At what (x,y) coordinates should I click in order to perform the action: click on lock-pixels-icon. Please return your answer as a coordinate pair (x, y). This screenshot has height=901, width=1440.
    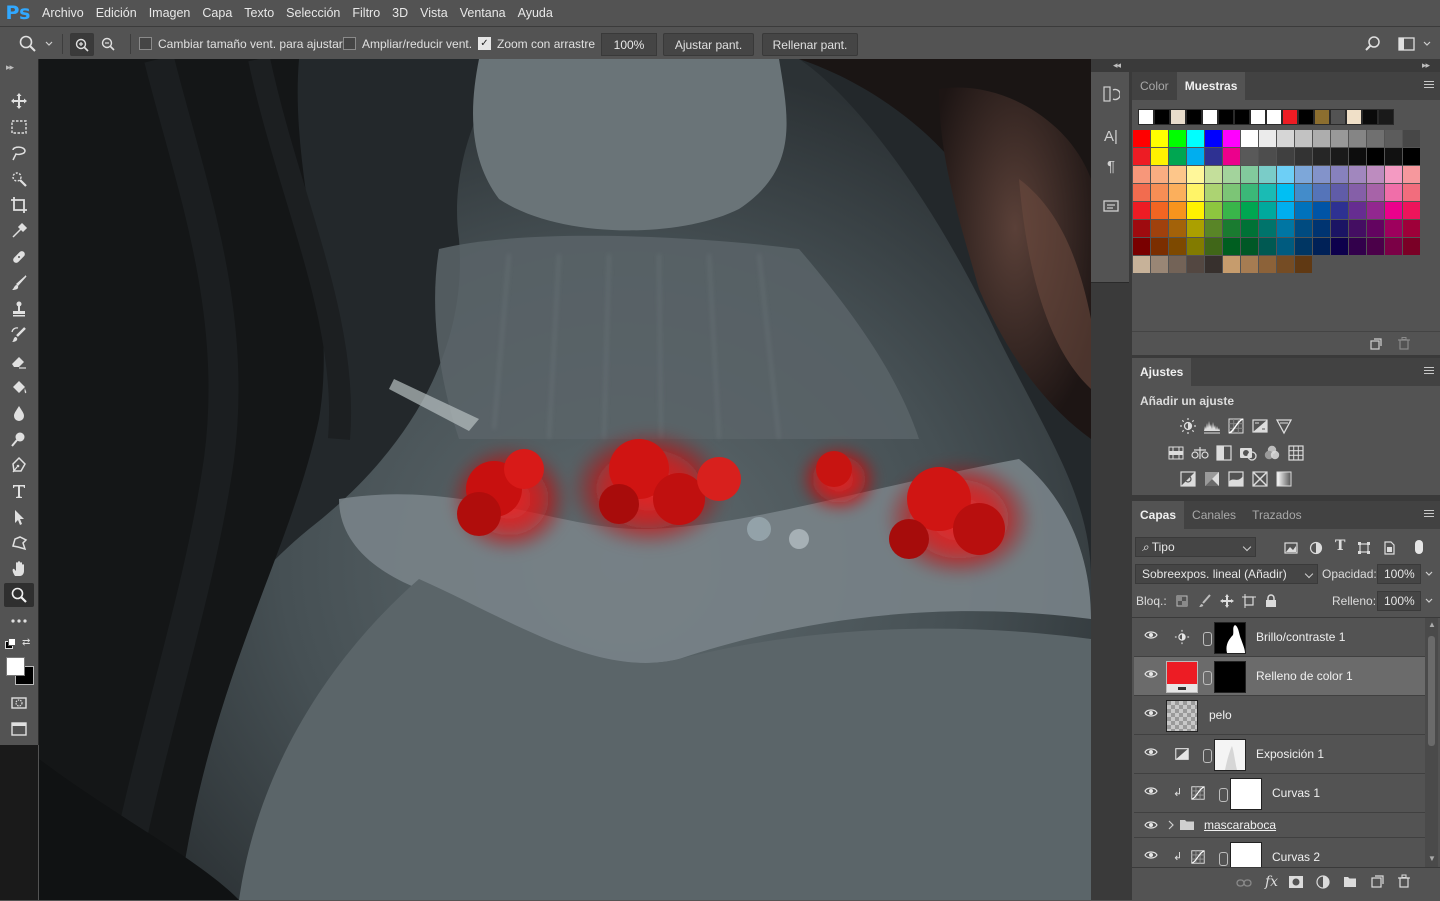
    Looking at the image, I should click on (1205, 601).